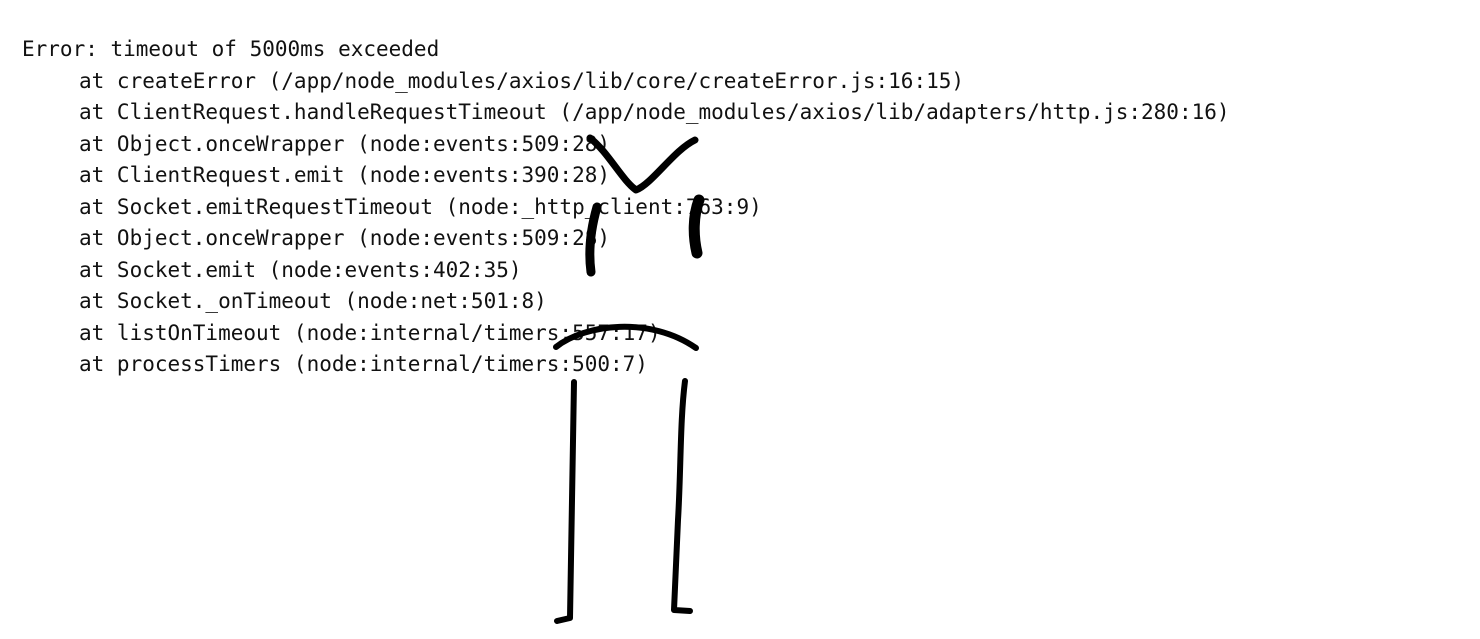  Describe the element at coordinates (300, 269) in the screenshot. I see `stack-frame: at Socket.emit (node:events:402:35)` at that location.